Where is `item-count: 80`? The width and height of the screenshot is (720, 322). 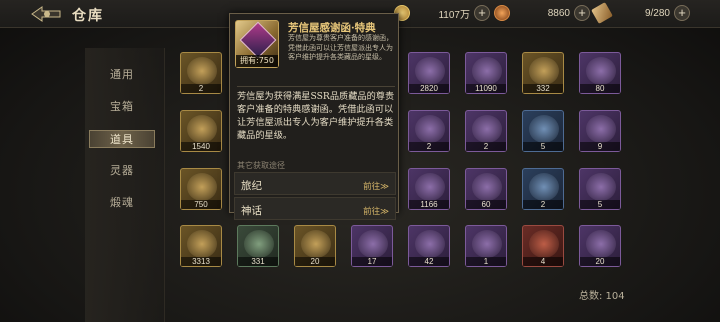 item-count: 80 is located at coordinates (600, 88).